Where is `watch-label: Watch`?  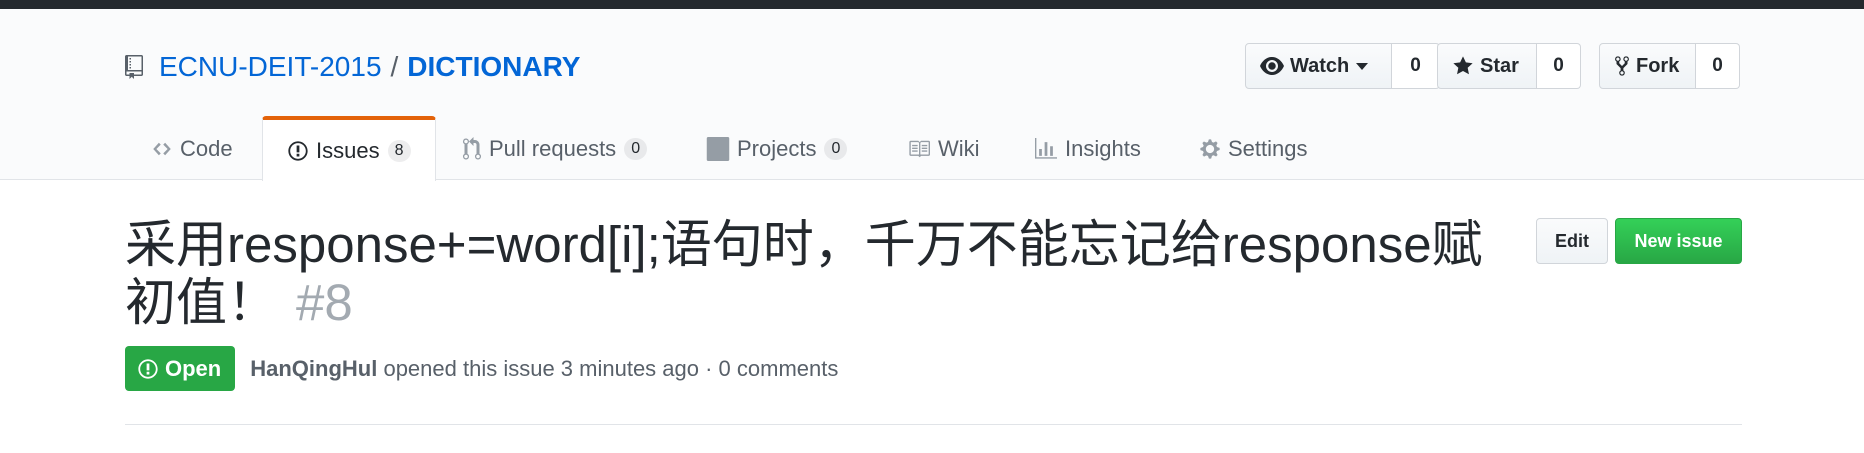 watch-label: Watch is located at coordinates (1320, 65).